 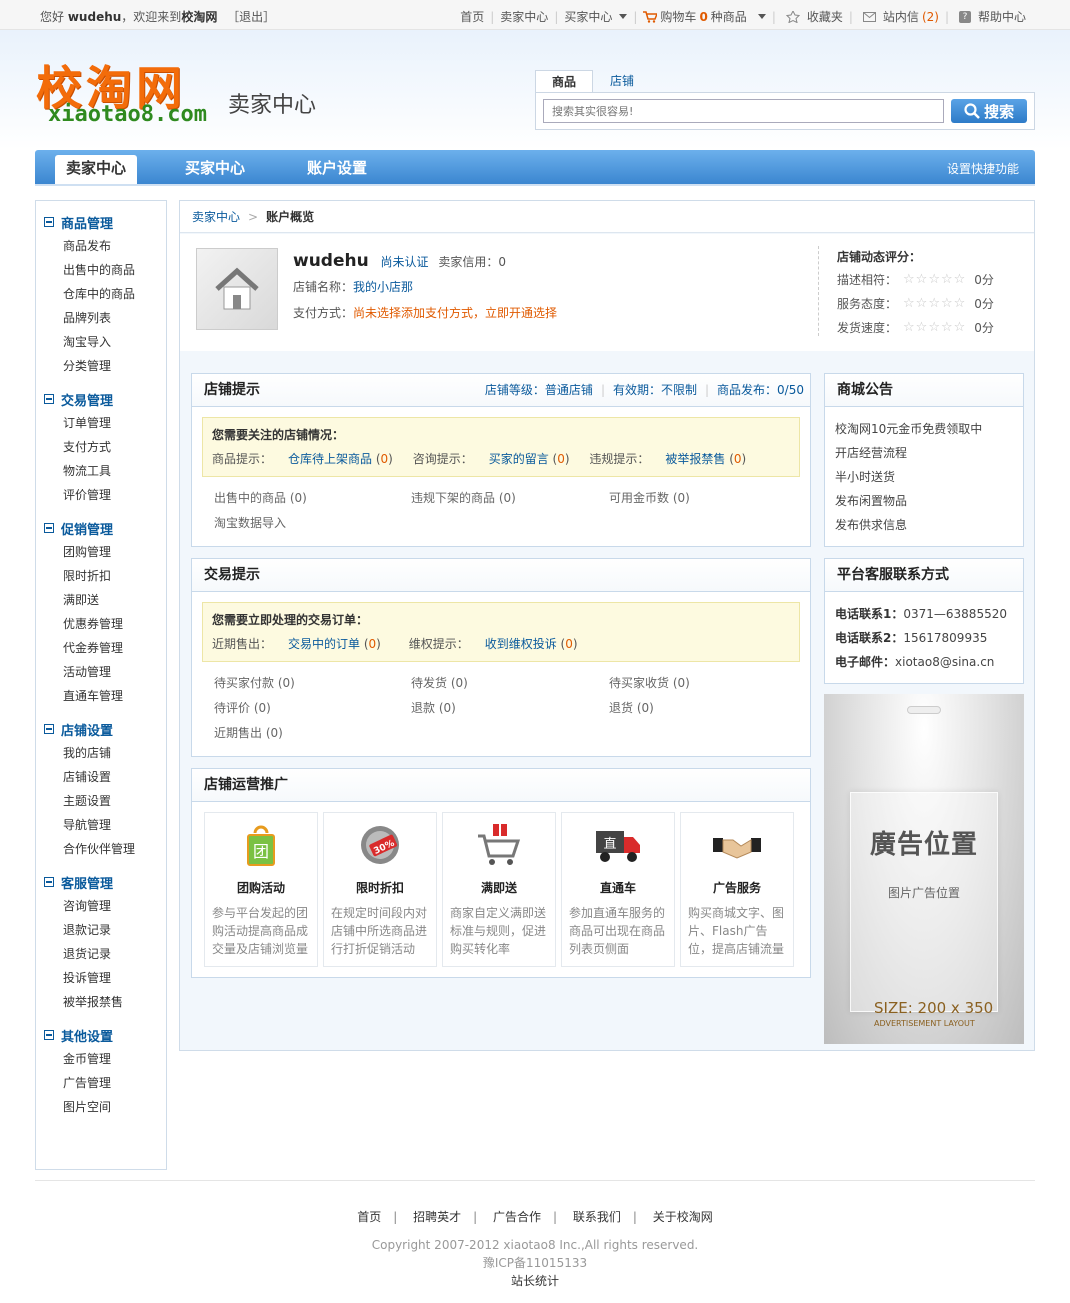 What do you see at coordinates (622, 81) in the screenshot?
I see `search-tab-shop: 店铺` at bounding box center [622, 81].